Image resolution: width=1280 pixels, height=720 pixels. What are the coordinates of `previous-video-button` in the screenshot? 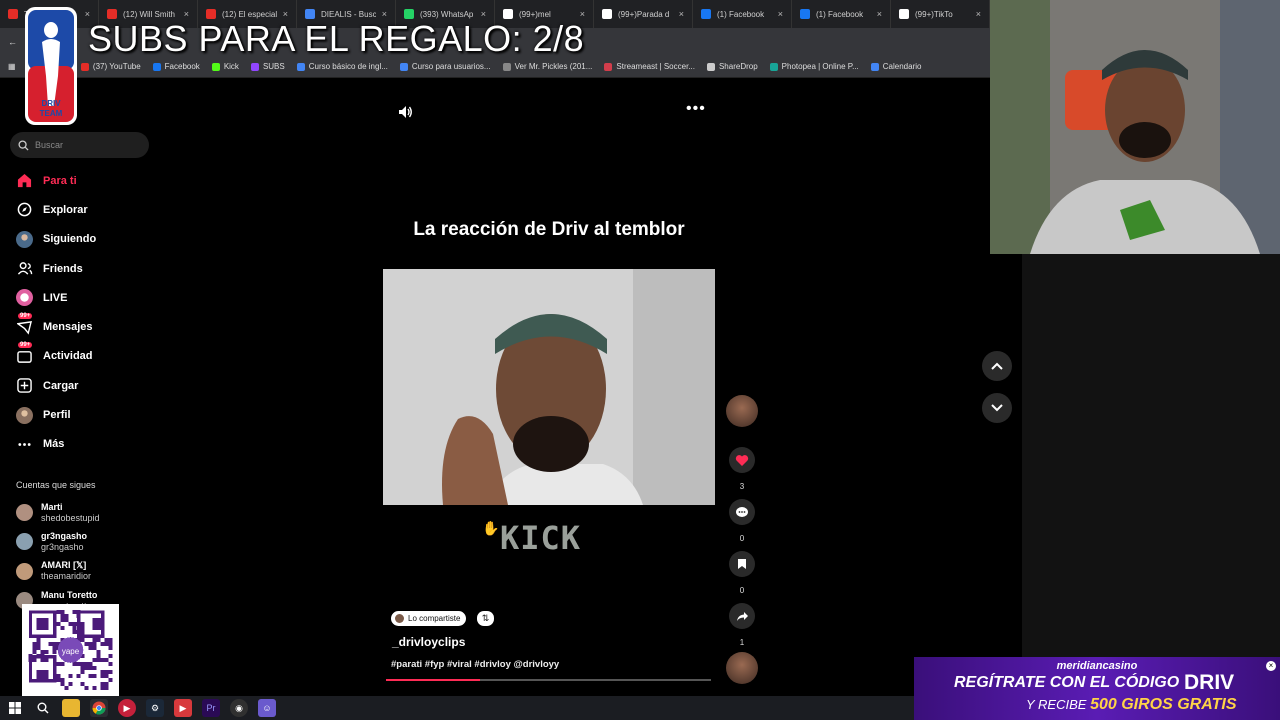 It's located at (997, 366).